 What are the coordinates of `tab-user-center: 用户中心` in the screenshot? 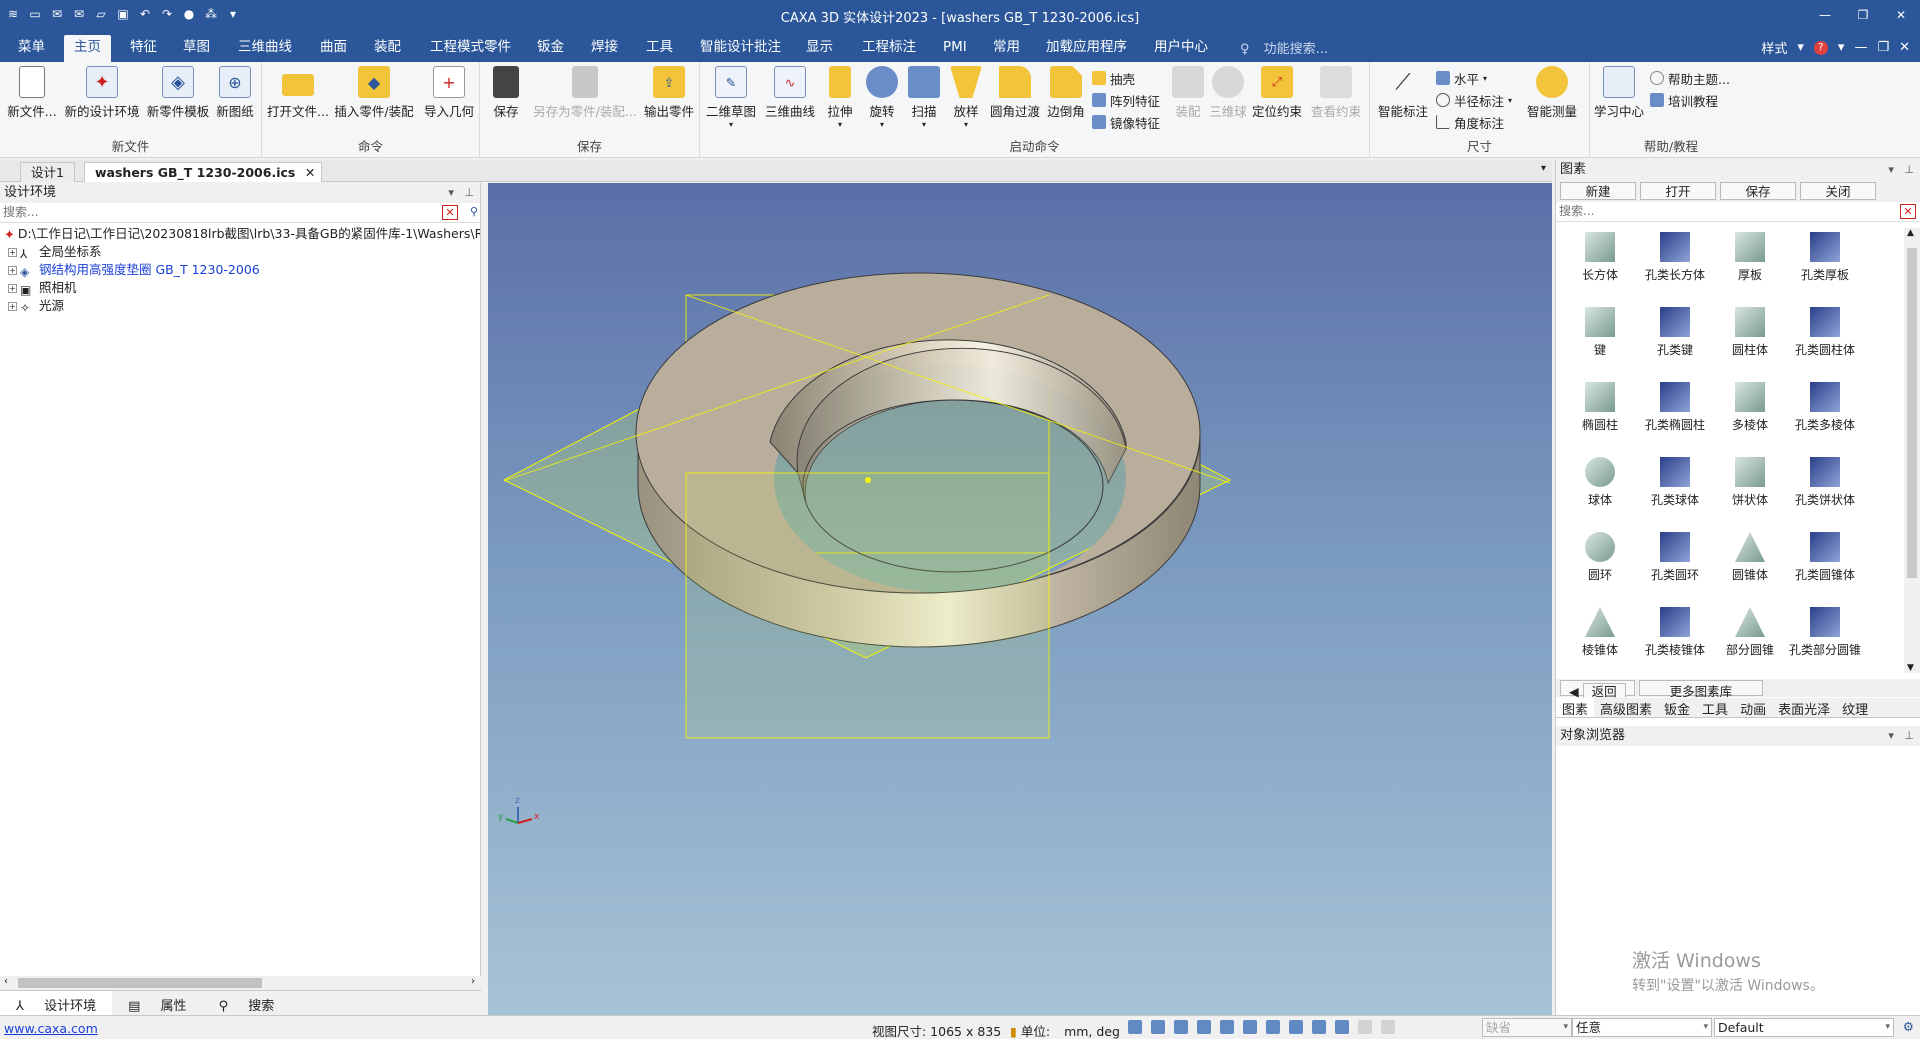 It's located at (1181, 48).